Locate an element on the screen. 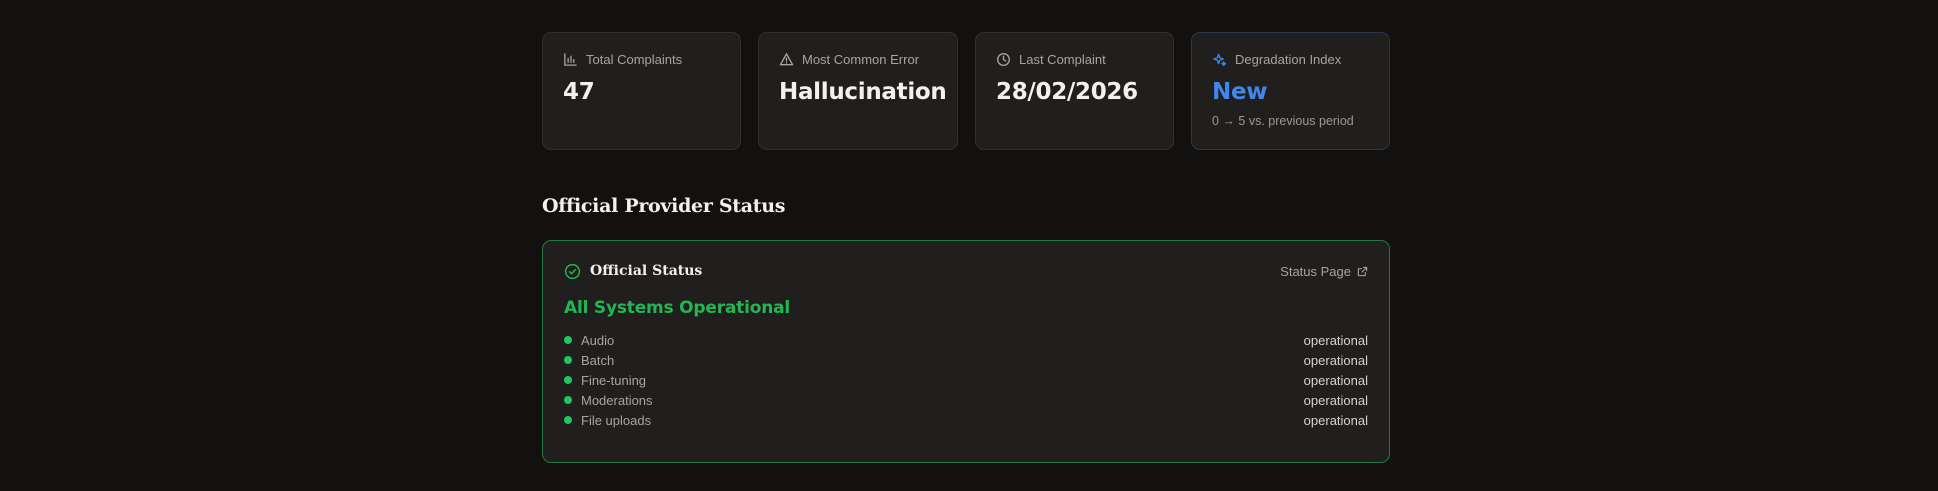  component-label-group: File uploads is located at coordinates (607, 420).